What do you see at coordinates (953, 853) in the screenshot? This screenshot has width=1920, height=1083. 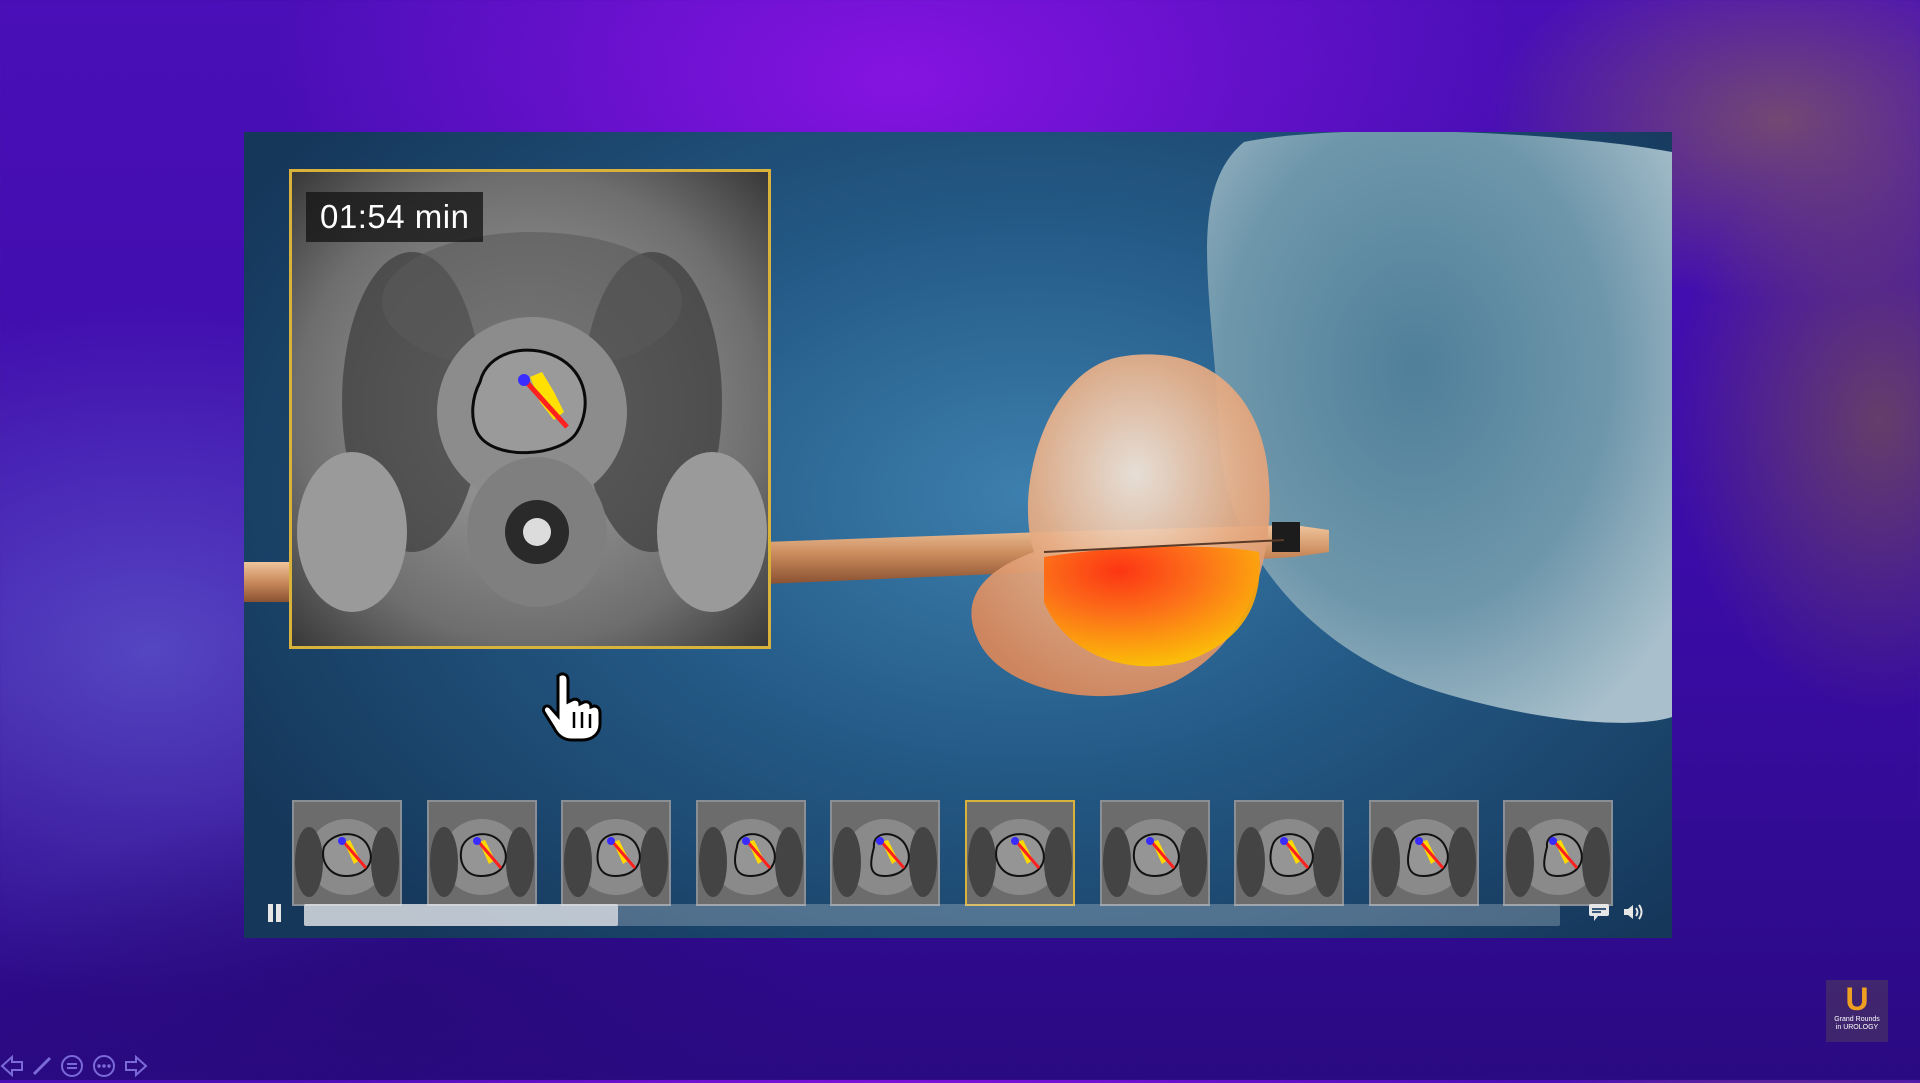 I see `thumbnail-strip` at bounding box center [953, 853].